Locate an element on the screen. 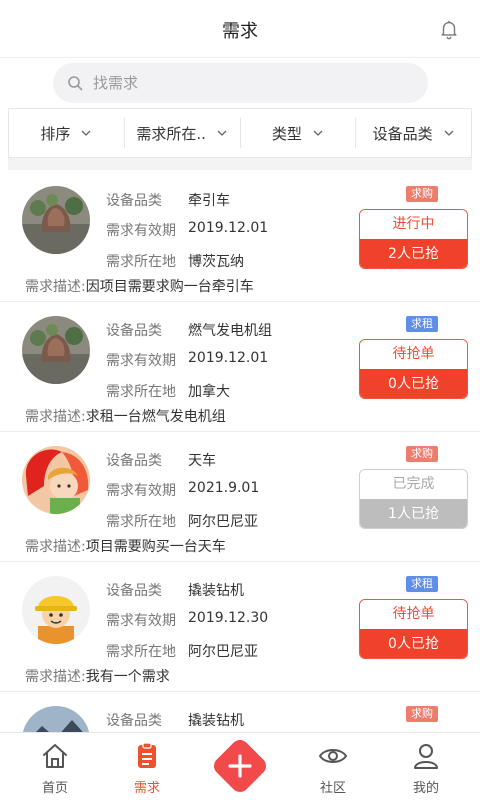  grab-count: 1人已抢 is located at coordinates (413, 513).